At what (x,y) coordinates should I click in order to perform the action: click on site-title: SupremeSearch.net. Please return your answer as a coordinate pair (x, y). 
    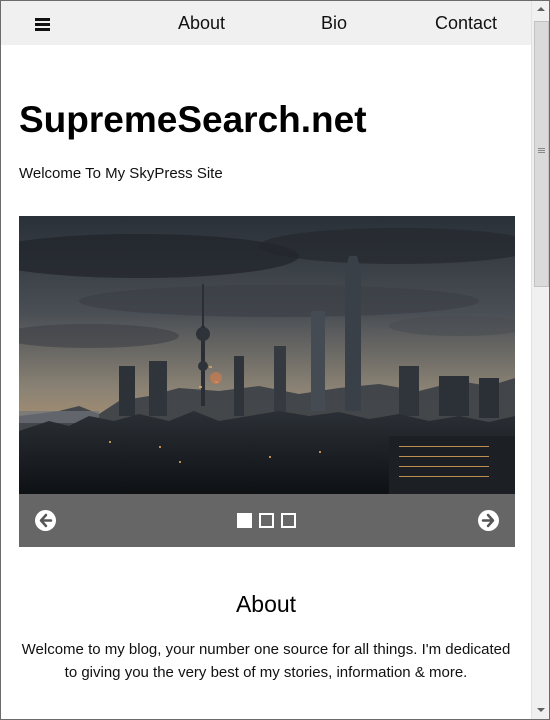
    Looking at the image, I should click on (193, 119).